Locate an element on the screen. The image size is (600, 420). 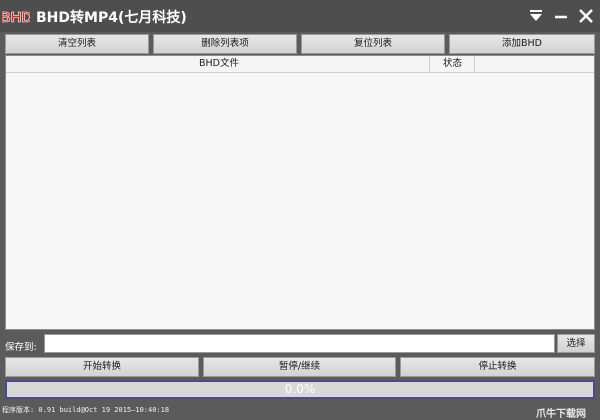
reset-list-button: 复位列表 is located at coordinates (373, 44).